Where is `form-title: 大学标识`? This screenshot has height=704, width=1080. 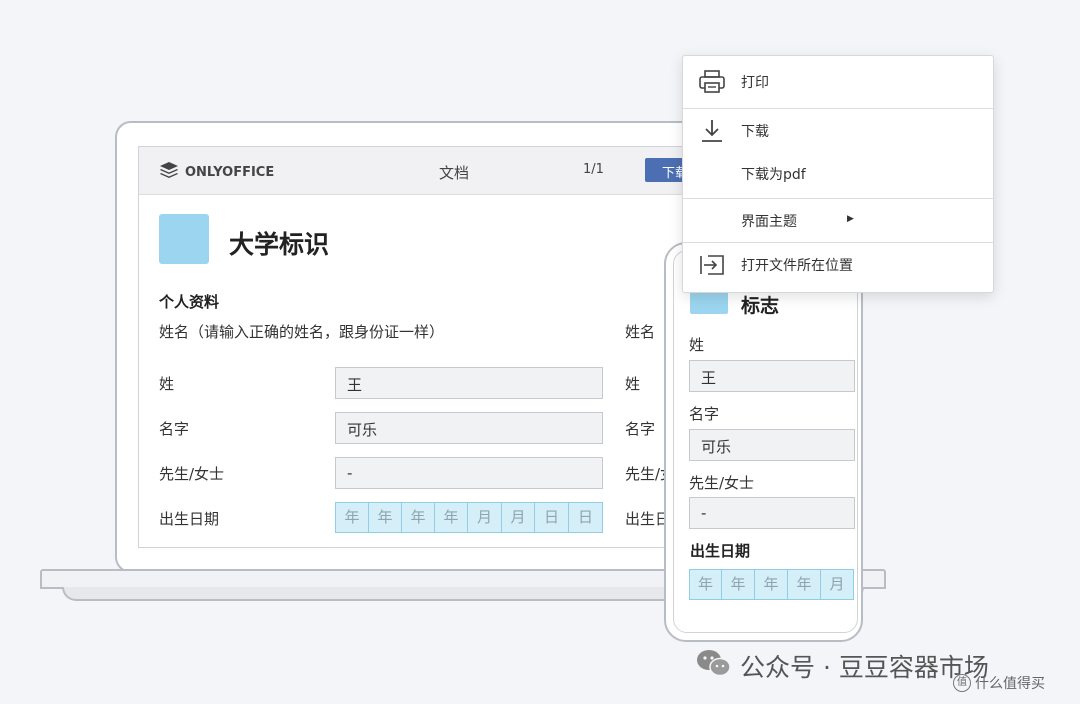 form-title: 大学标识 is located at coordinates (279, 244).